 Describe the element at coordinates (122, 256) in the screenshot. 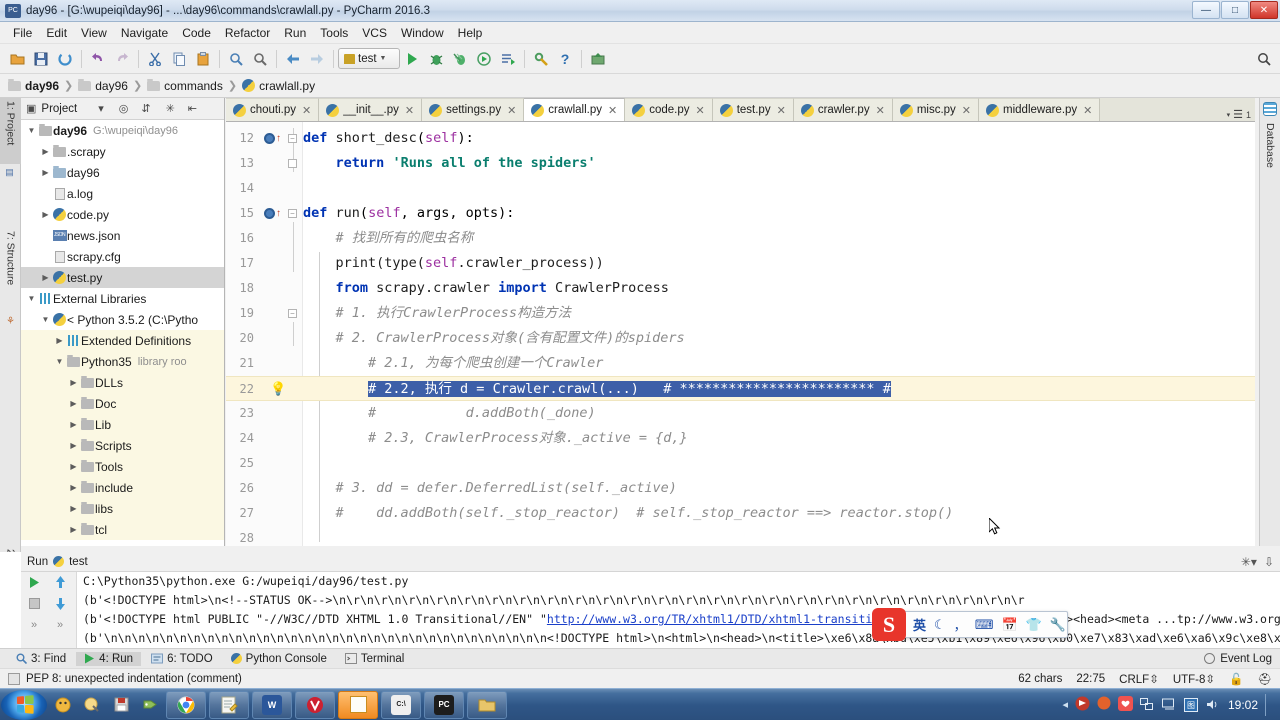

I see `tree-item-scrapy.cfg: scrapy.cfg` at that location.